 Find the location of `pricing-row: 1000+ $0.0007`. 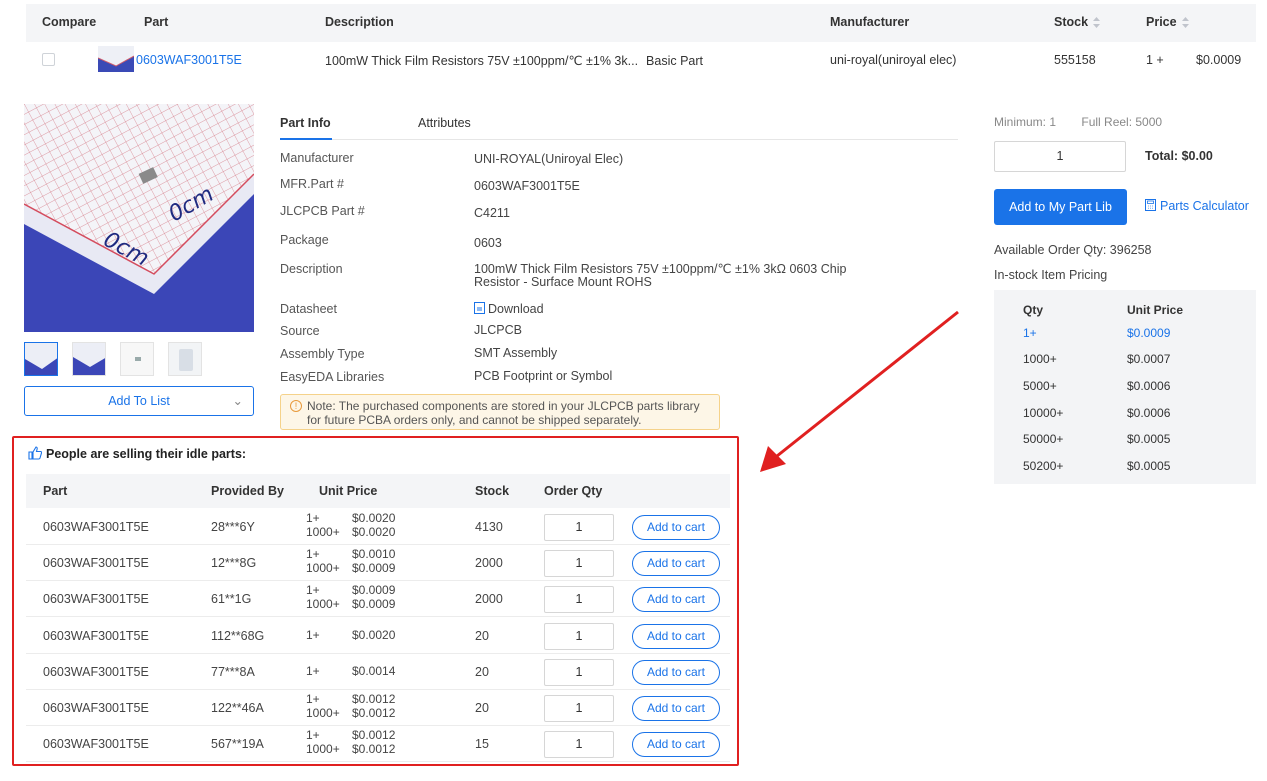

pricing-row: 1000+ $0.0007 is located at coordinates (1125, 359).